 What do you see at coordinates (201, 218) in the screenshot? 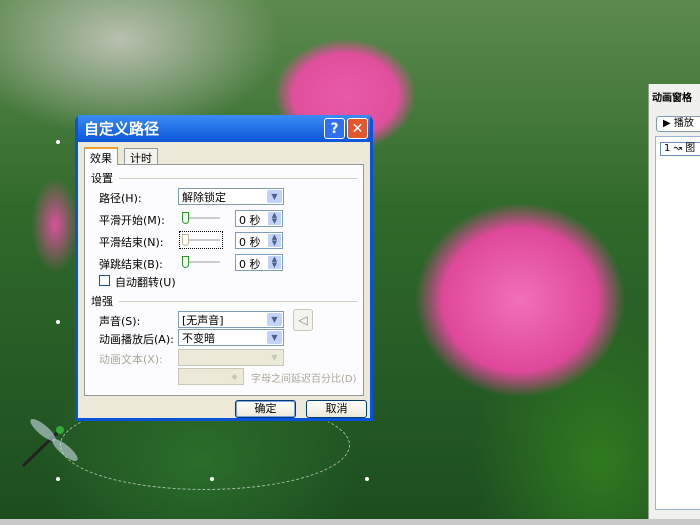
I see `smooth-start-slider` at bounding box center [201, 218].